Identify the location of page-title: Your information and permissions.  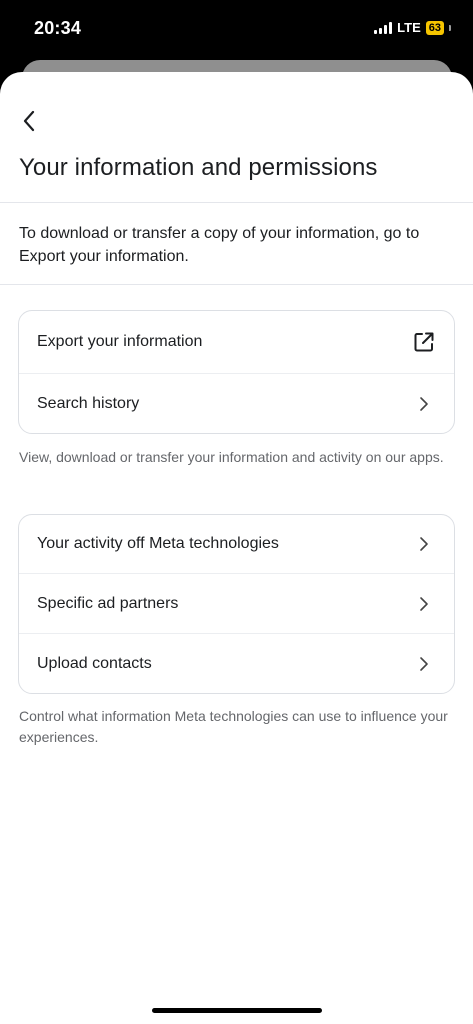
(198, 167).